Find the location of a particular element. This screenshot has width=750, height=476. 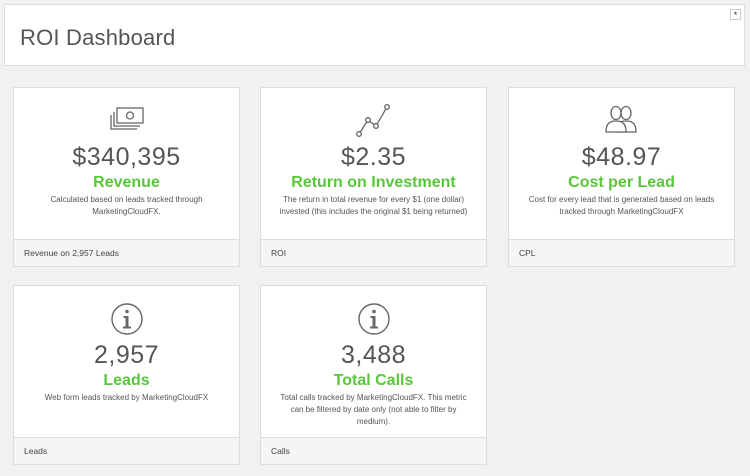

roi-label: Return on Investment is located at coordinates (373, 182).